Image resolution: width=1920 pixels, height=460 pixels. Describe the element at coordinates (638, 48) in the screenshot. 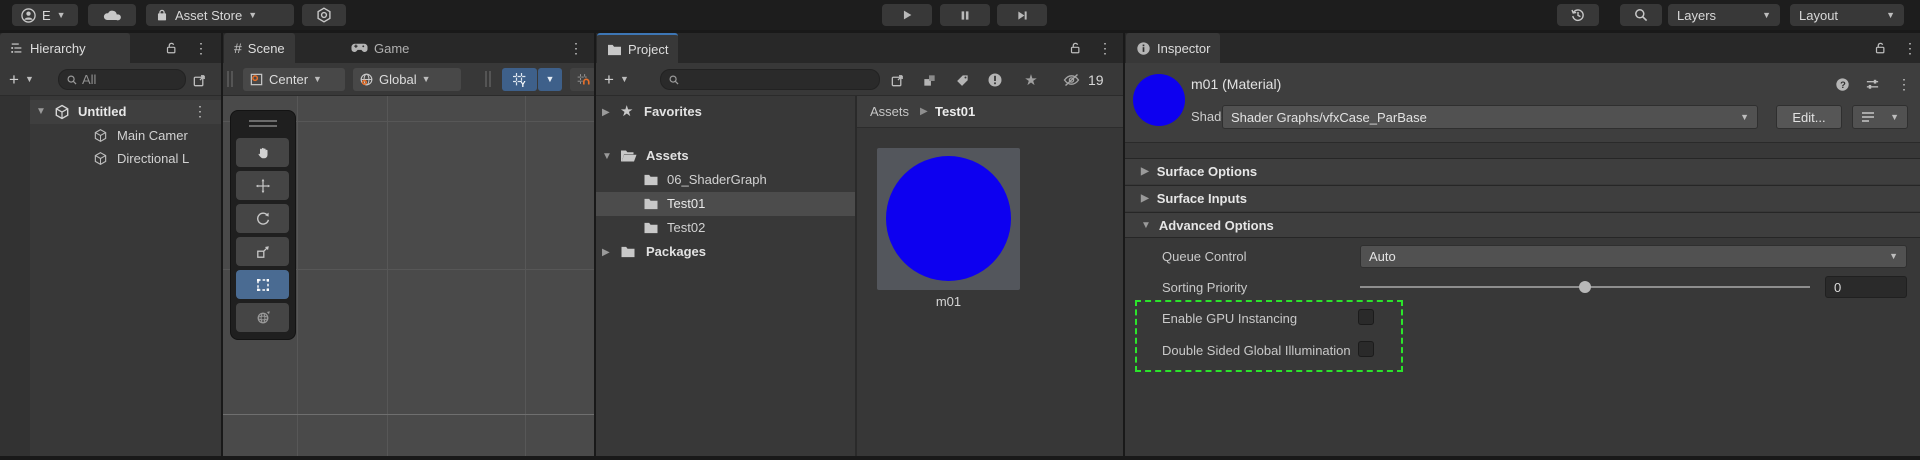

I see `tab-project: Project` at that location.